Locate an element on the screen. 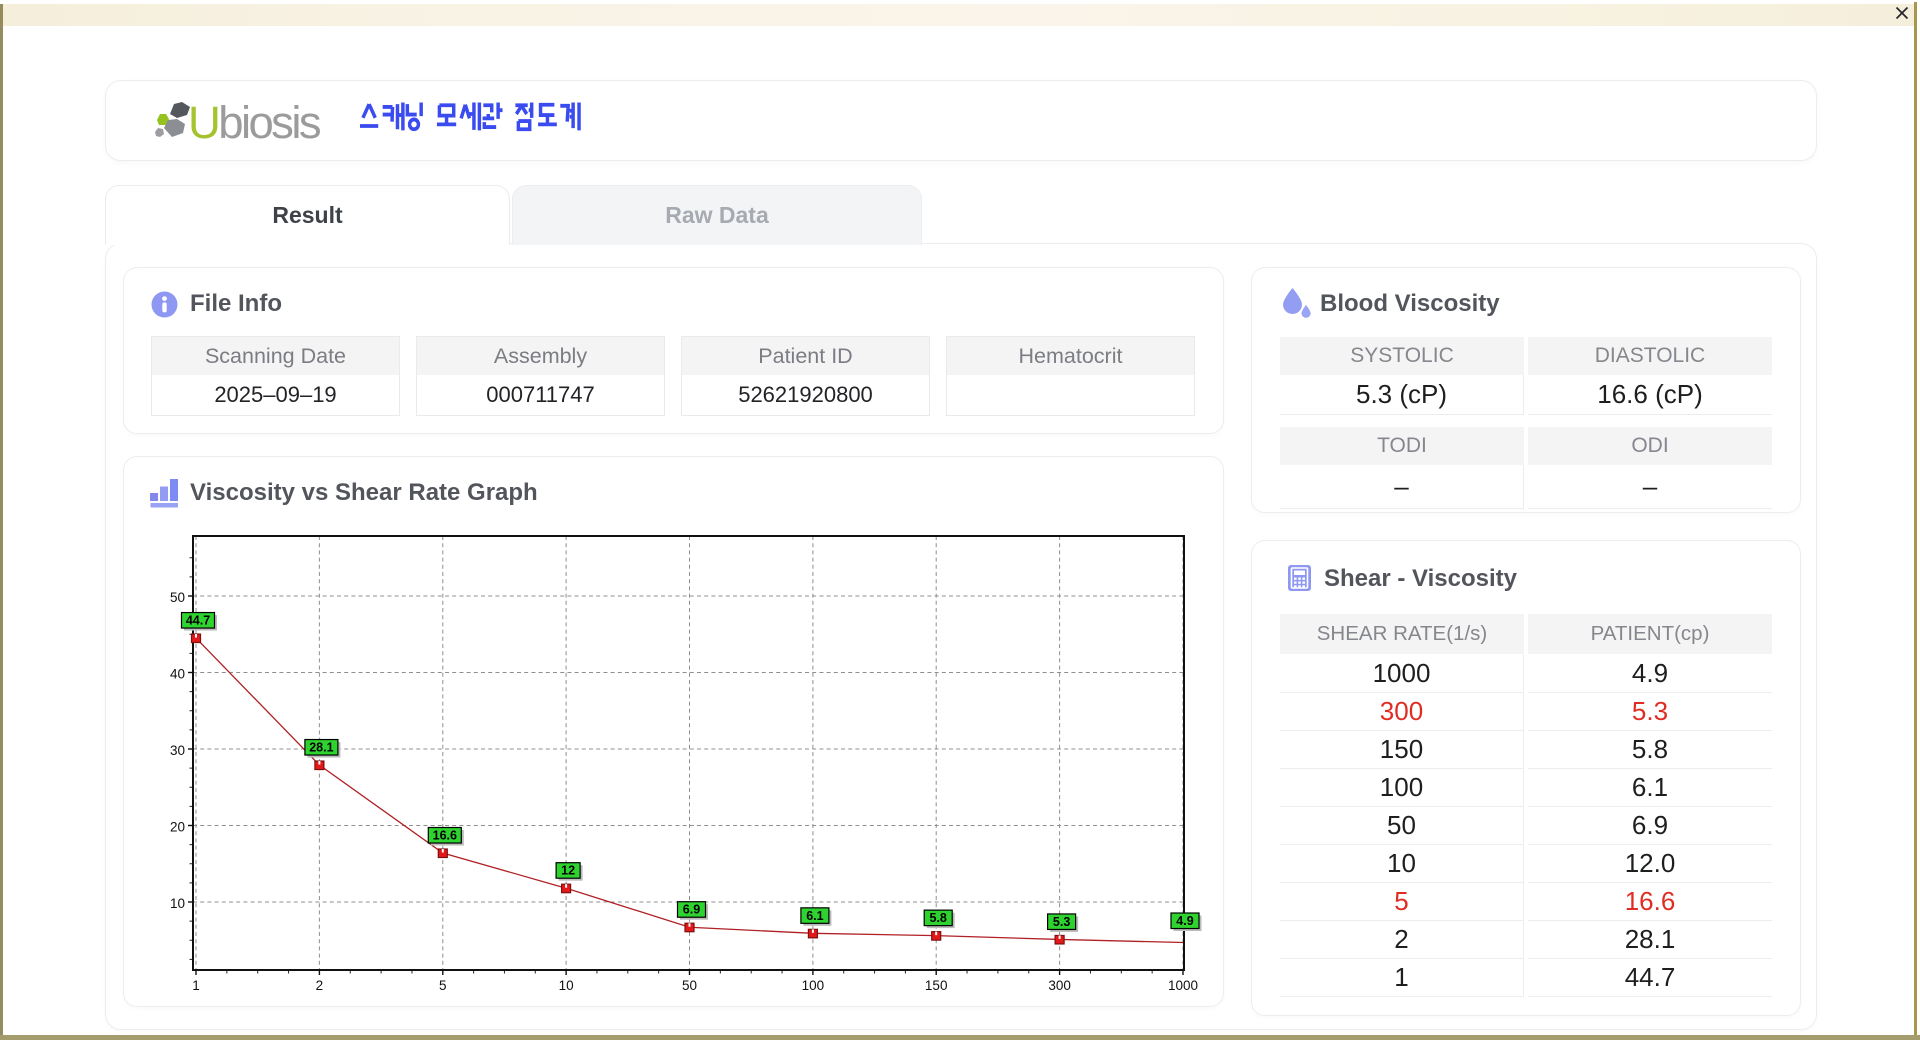 This screenshot has width=1920, height=1040. svg-text: 44.7 is located at coordinates (198, 621).